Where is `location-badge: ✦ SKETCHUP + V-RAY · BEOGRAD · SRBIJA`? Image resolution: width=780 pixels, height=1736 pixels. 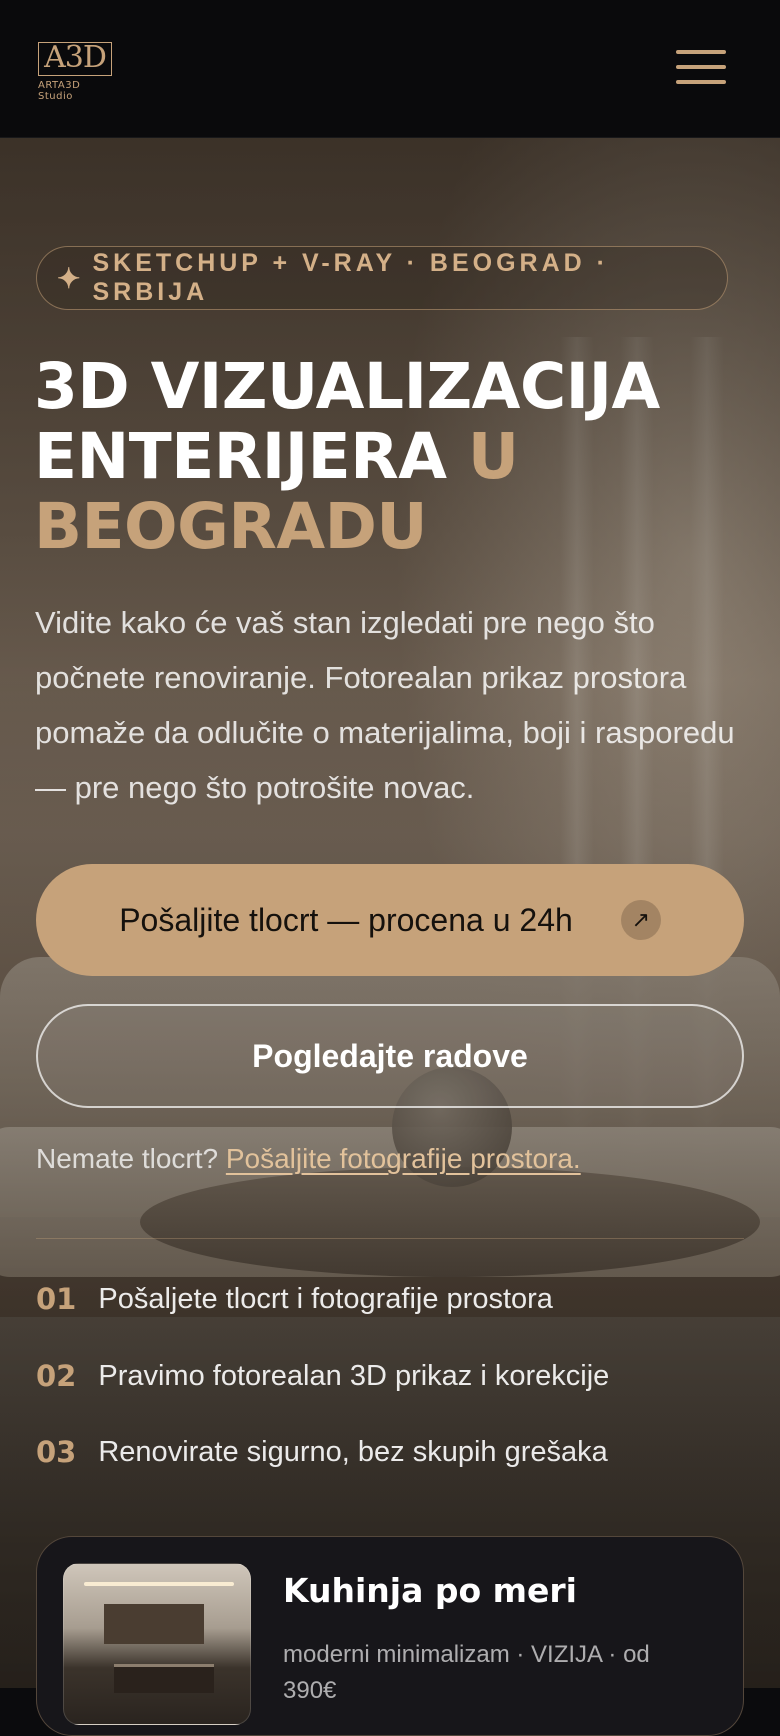 location-badge: ✦ SKETCHUP + V-RAY · BEOGRAD · SRBIJA is located at coordinates (382, 278).